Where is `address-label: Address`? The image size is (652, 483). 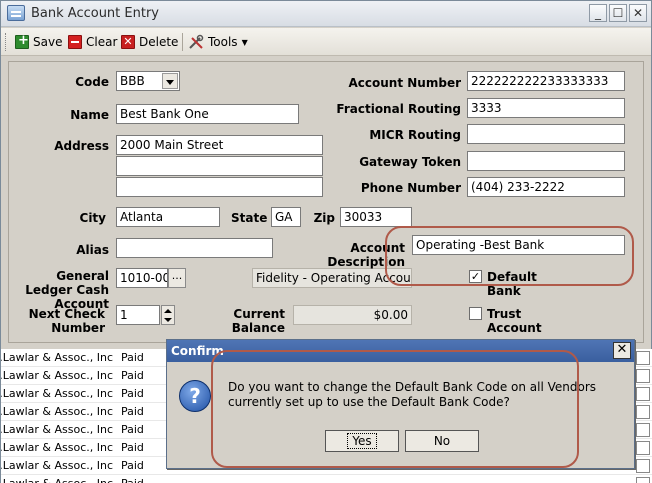
address-label: Address is located at coordinates (81, 146).